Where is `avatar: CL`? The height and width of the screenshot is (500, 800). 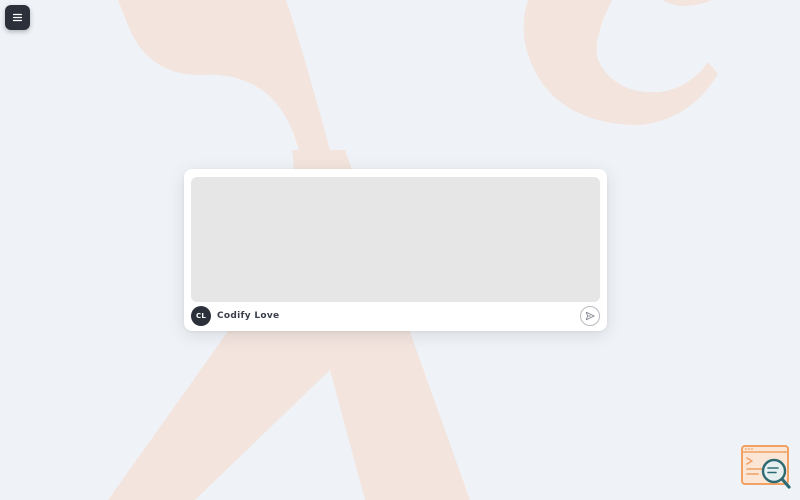
avatar: CL is located at coordinates (201, 316).